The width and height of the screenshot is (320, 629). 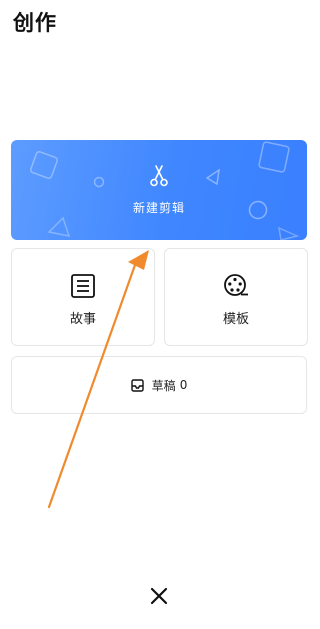 I want to click on drafts-label: 草稿, so click(x=163, y=385).